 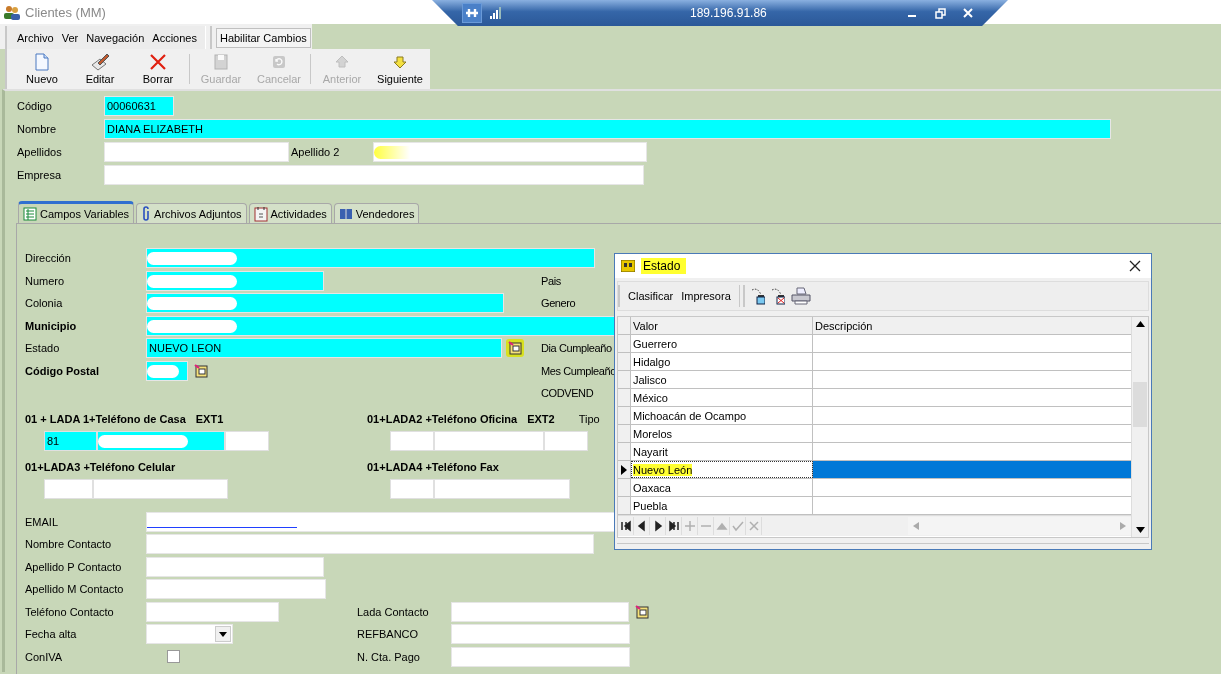 What do you see at coordinates (69, 544) in the screenshot?
I see `field-label: Nombre Contacto` at bounding box center [69, 544].